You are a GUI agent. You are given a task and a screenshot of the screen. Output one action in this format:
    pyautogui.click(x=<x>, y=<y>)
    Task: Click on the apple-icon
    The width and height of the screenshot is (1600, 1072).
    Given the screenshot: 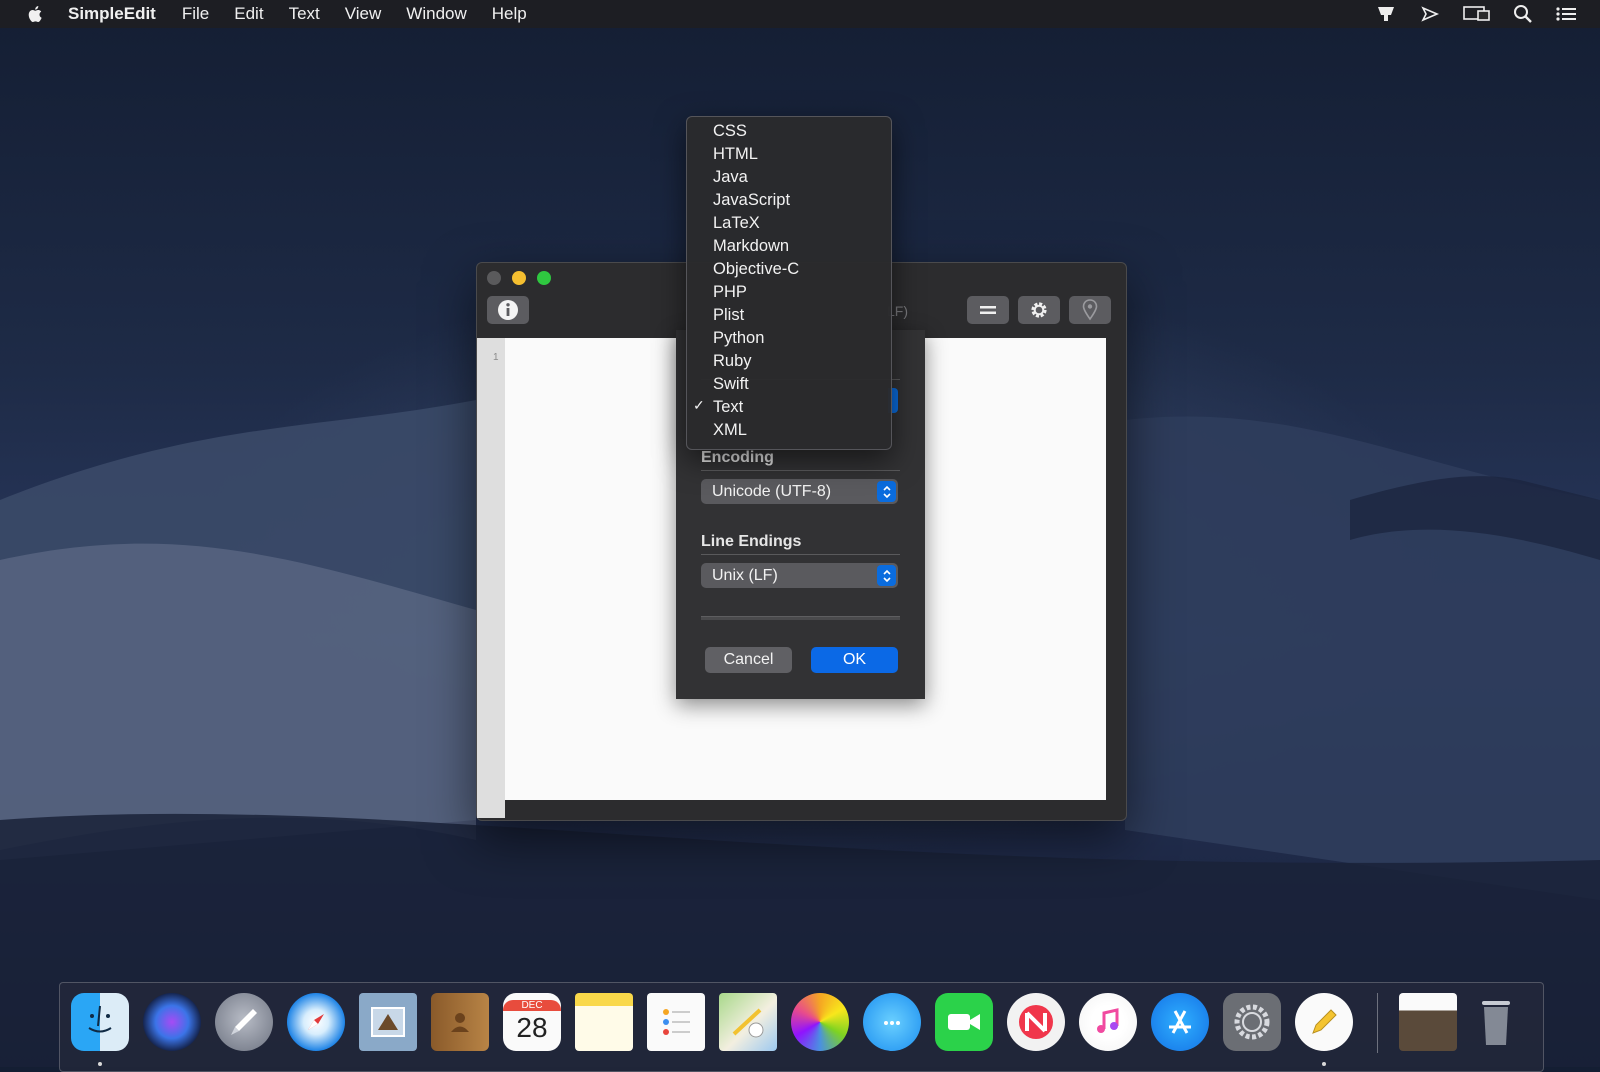 What is the action you would take?
    pyautogui.click(x=36, y=14)
    